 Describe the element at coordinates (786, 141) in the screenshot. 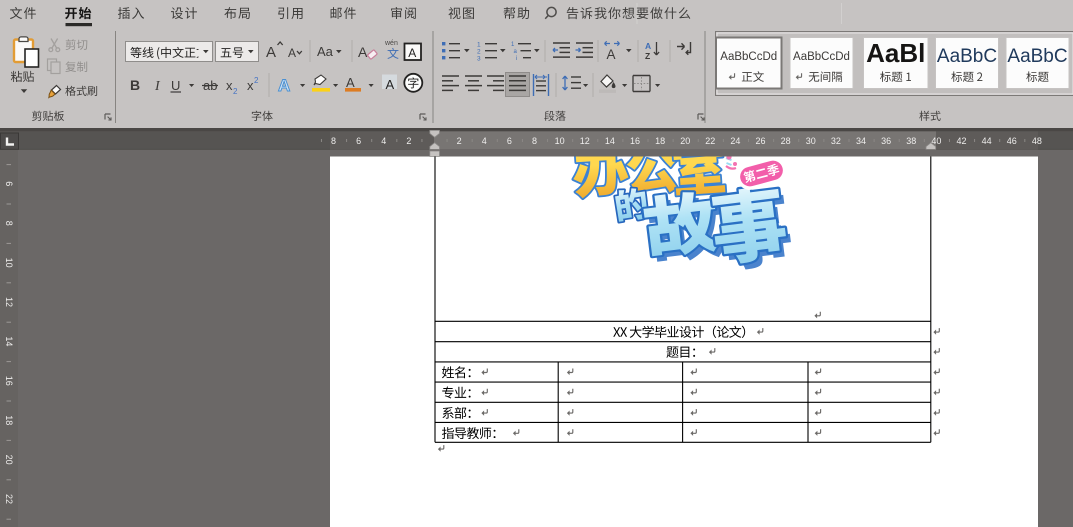

I see `svg-text: 28` at that location.